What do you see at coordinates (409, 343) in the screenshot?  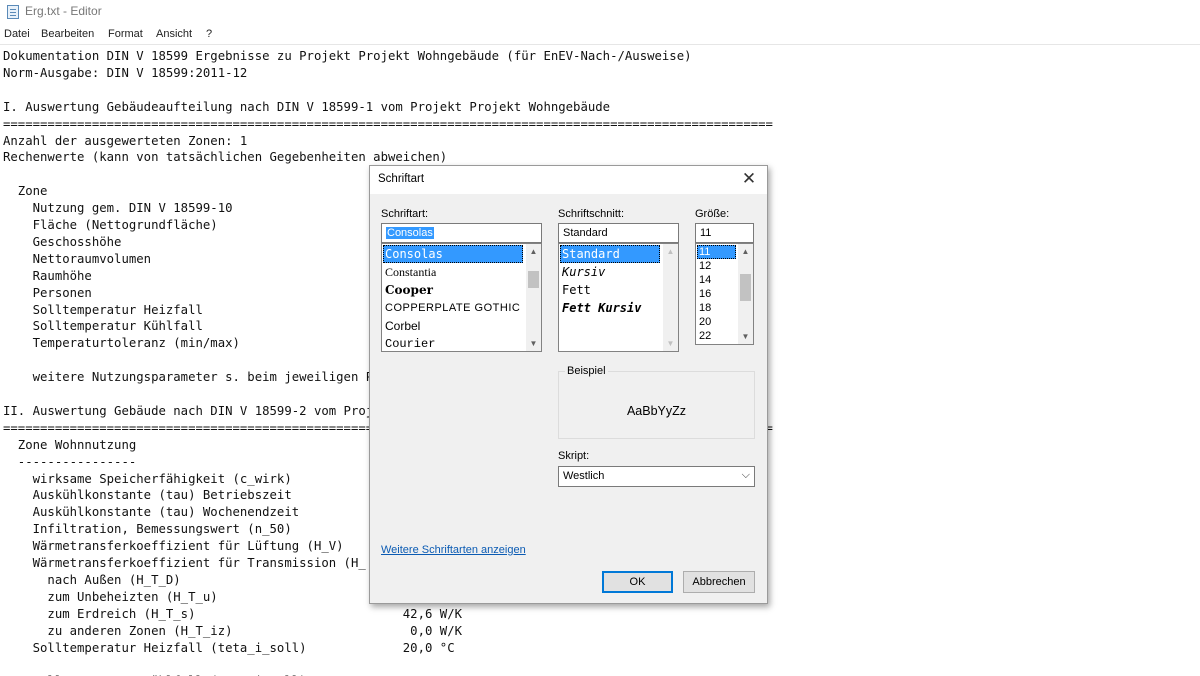 I see `font-list-item: Courier` at bounding box center [409, 343].